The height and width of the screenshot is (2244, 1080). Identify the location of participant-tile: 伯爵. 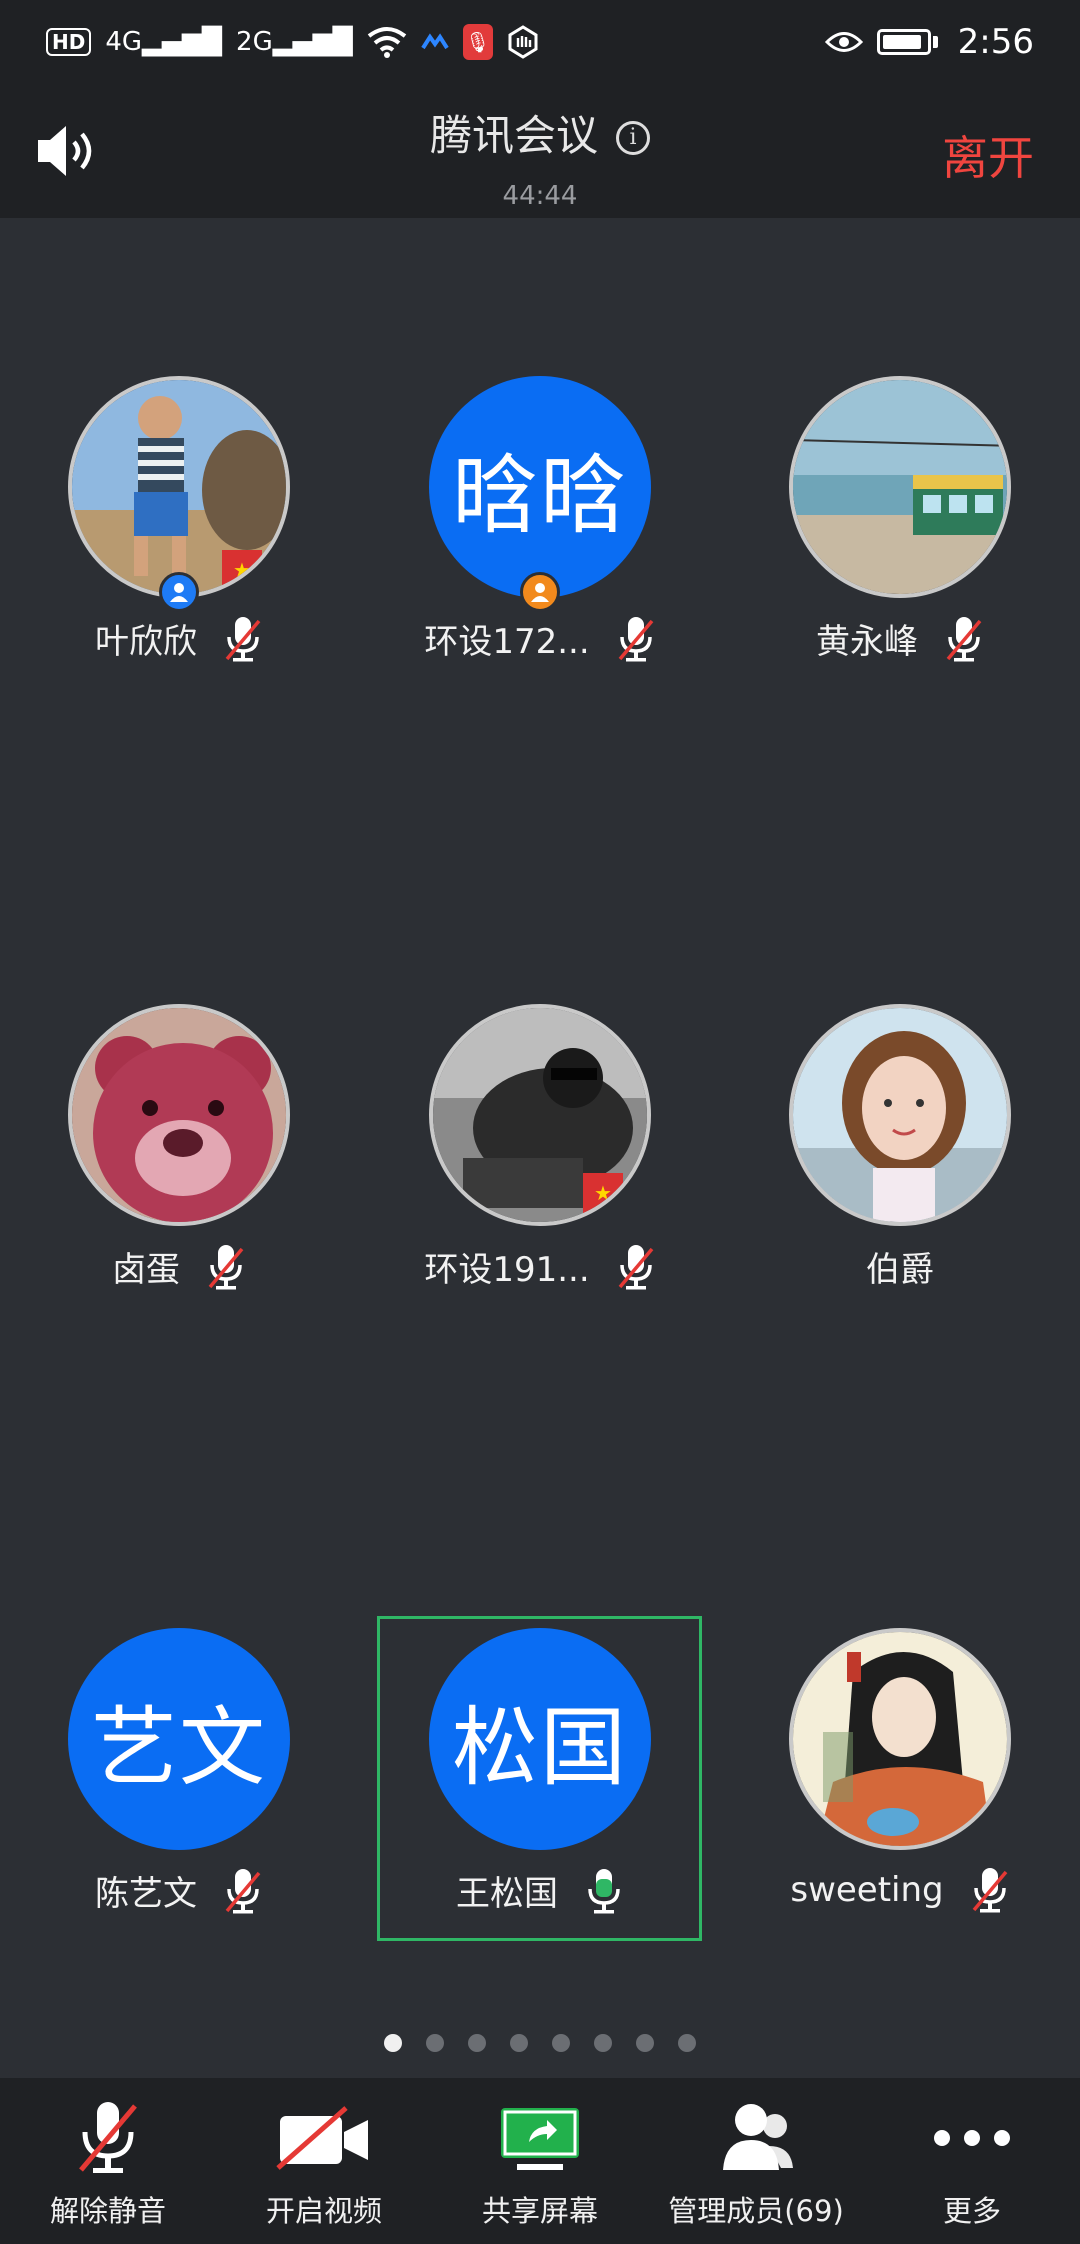
(900, 1164).